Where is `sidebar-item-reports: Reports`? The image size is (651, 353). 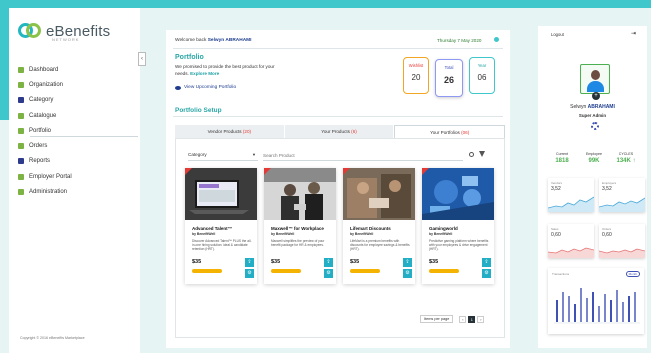 sidebar-item-reports: Reports is located at coordinates (78, 161).